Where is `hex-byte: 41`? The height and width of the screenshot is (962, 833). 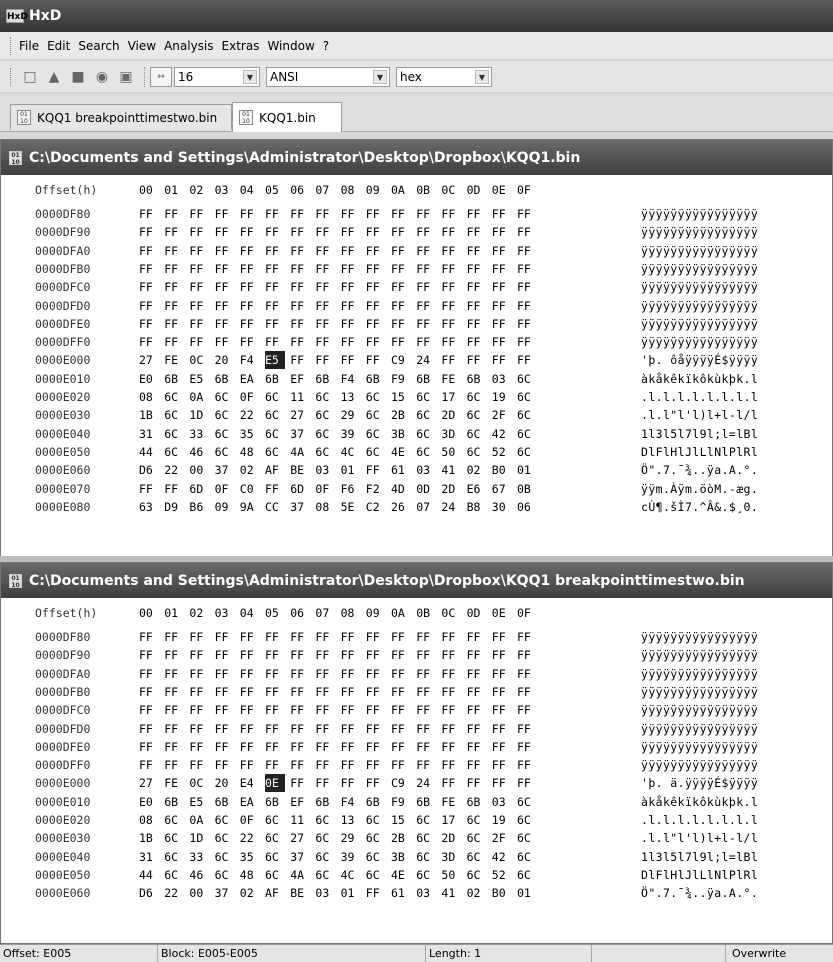
hex-byte: 41 is located at coordinates (451, 893).